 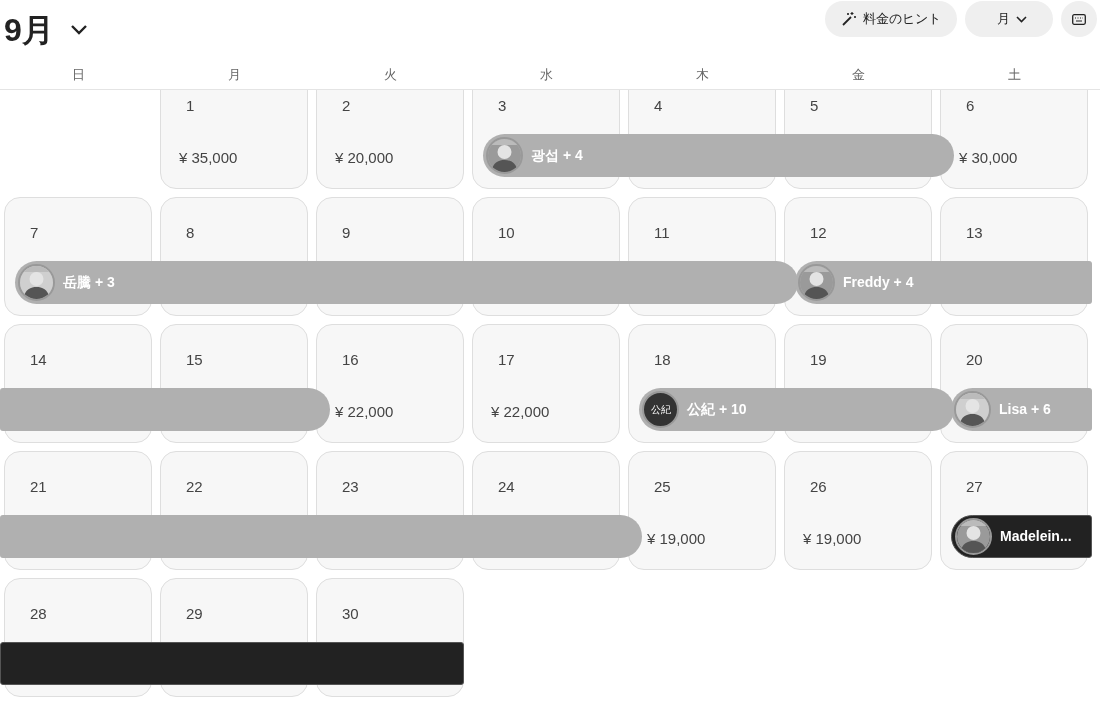 What do you see at coordinates (38, 487) in the screenshot?
I see `day-number: 21` at bounding box center [38, 487].